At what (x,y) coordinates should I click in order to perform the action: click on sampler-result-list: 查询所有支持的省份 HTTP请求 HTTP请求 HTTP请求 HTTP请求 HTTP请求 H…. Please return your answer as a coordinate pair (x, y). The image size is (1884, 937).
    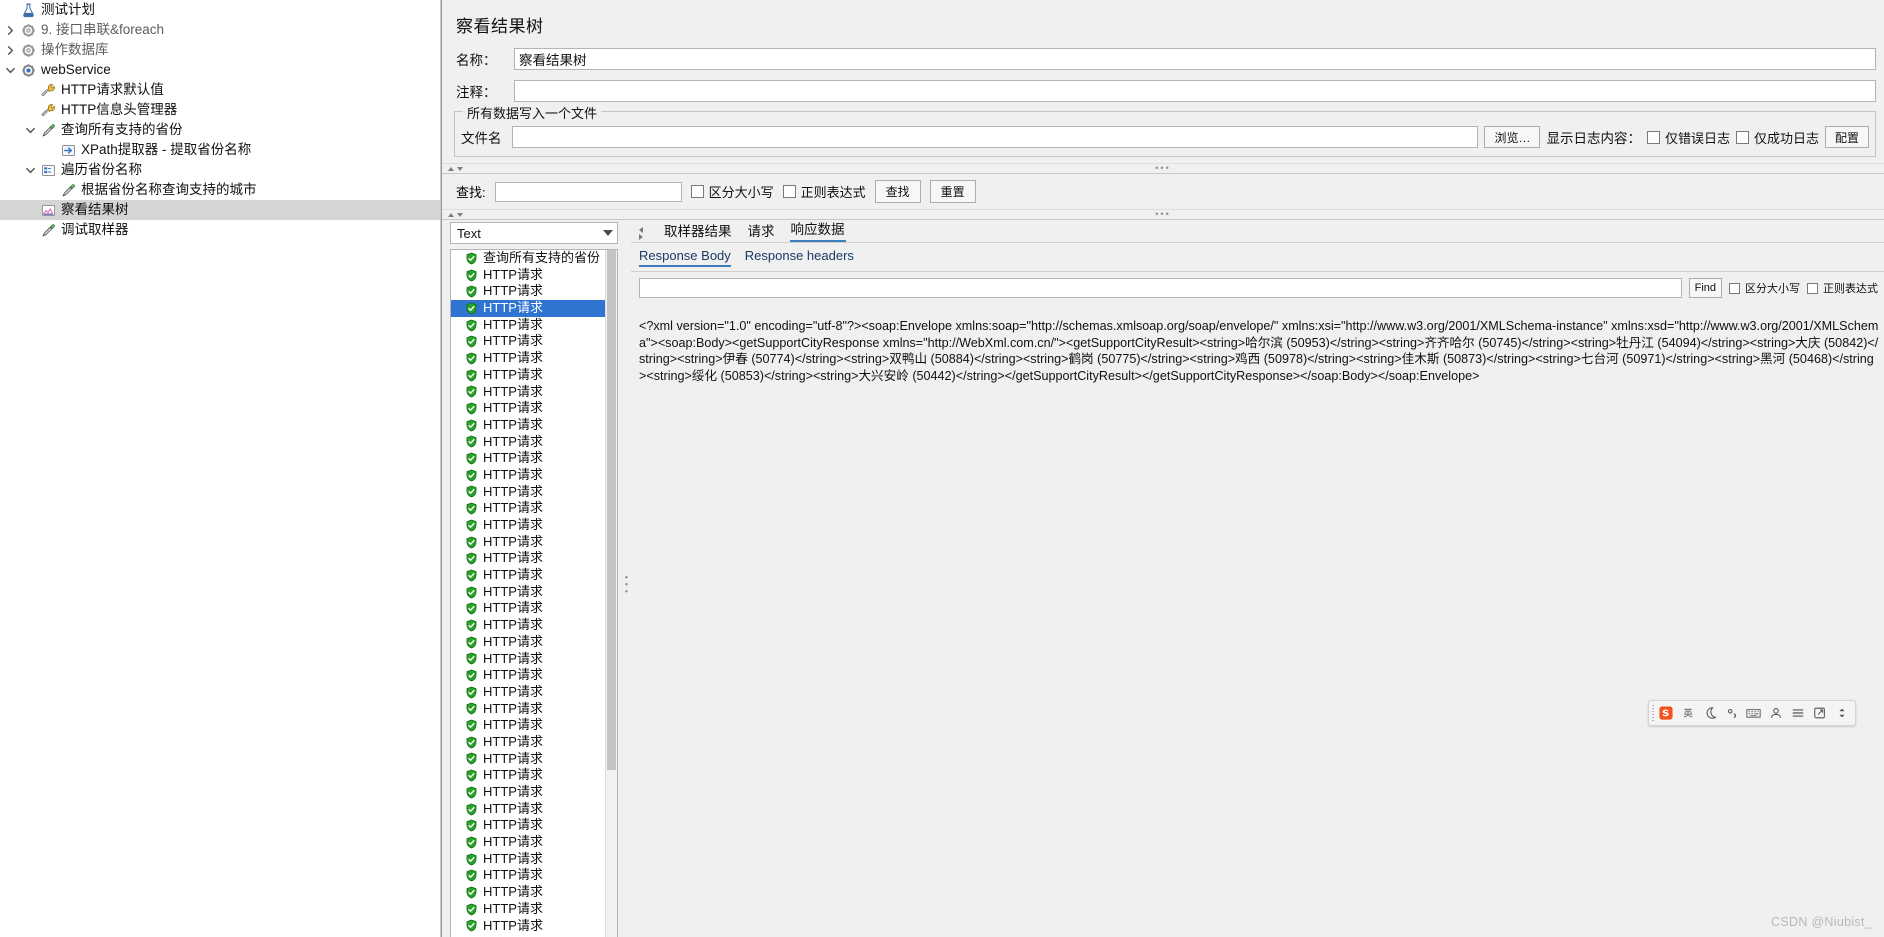
    Looking at the image, I should click on (534, 593).